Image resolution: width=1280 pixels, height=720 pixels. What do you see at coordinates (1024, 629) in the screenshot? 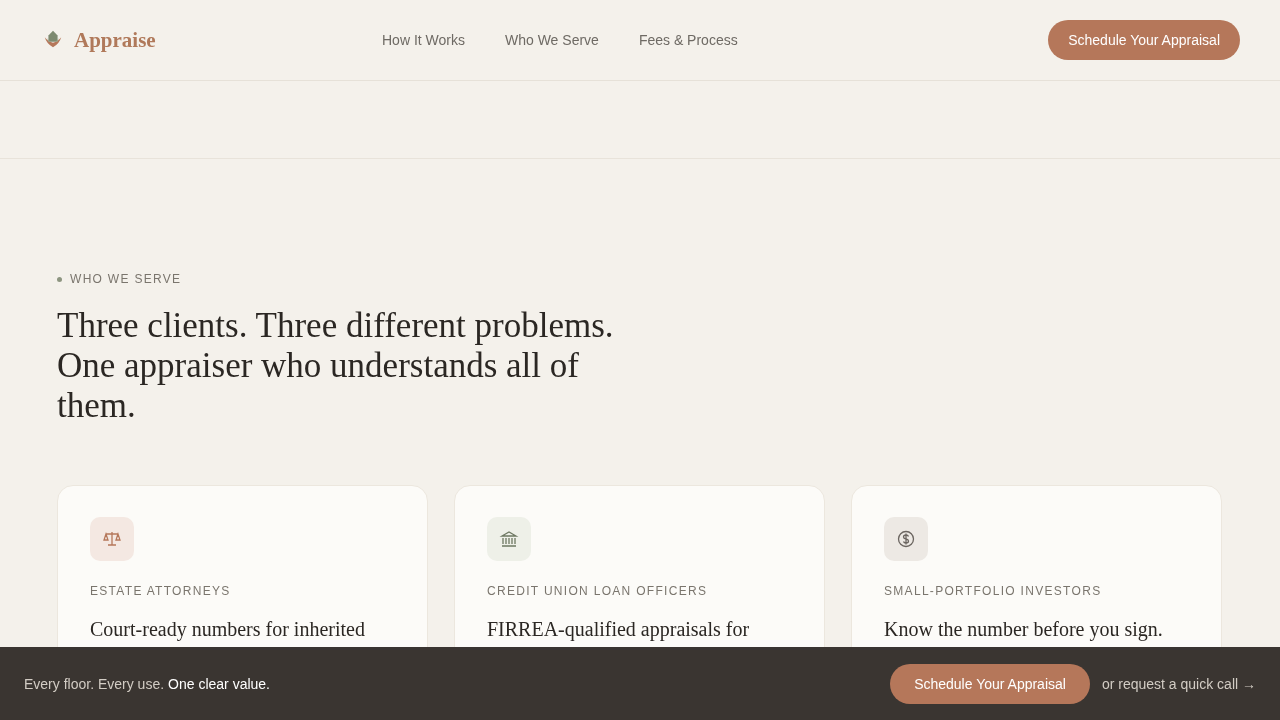
I see `card-headline: Know the number before you sign.` at bounding box center [1024, 629].